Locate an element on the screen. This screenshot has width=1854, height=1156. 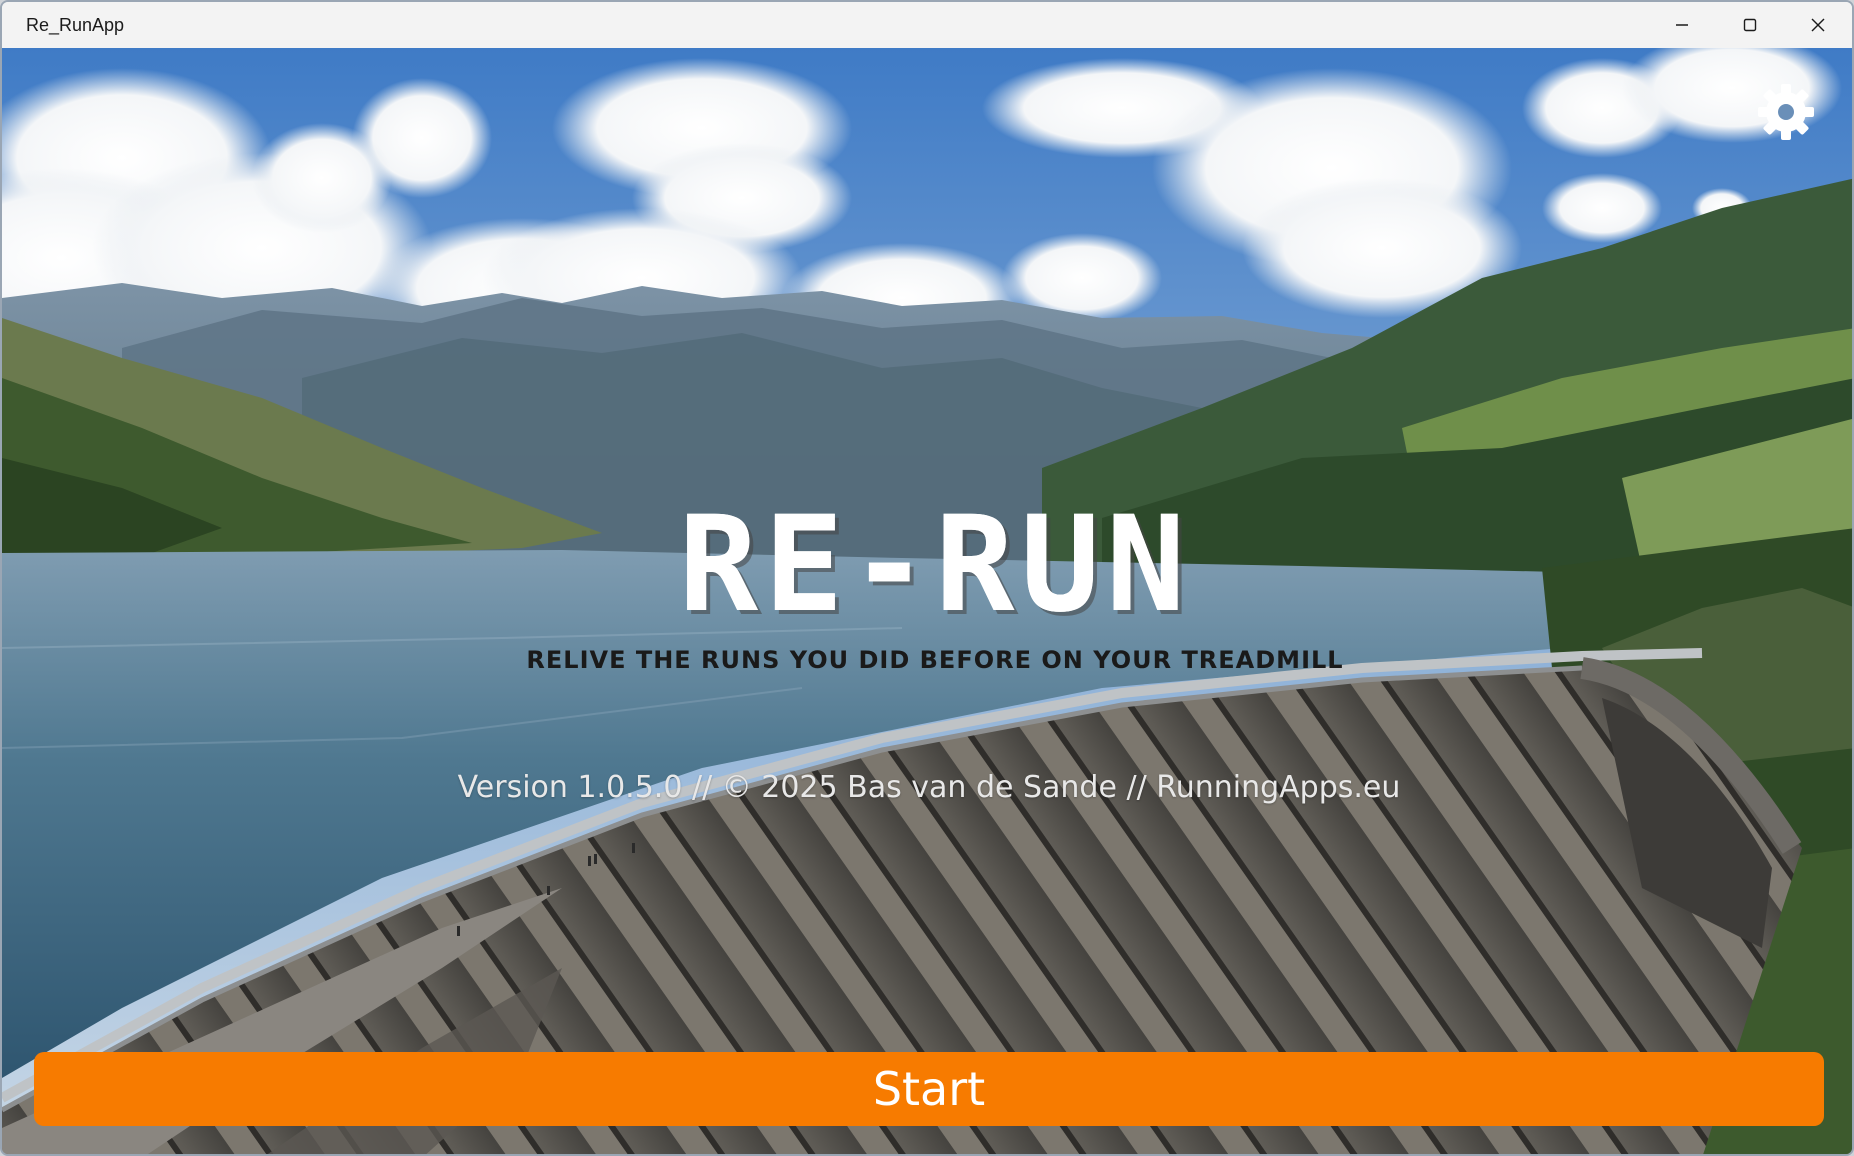
app-logo-title: RE-RUN is located at coordinates (927, 565).